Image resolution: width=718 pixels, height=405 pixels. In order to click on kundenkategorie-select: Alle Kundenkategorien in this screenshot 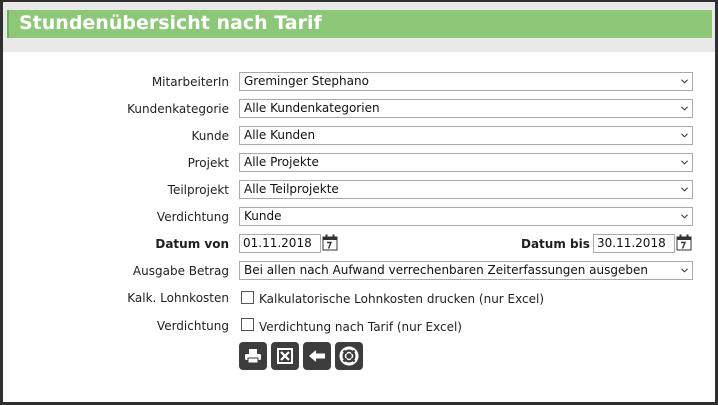, I will do `click(466, 108)`.